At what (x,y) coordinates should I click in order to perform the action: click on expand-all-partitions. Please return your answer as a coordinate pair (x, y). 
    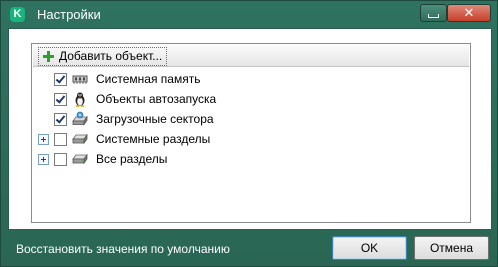
    Looking at the image, I should click on (43, 159).